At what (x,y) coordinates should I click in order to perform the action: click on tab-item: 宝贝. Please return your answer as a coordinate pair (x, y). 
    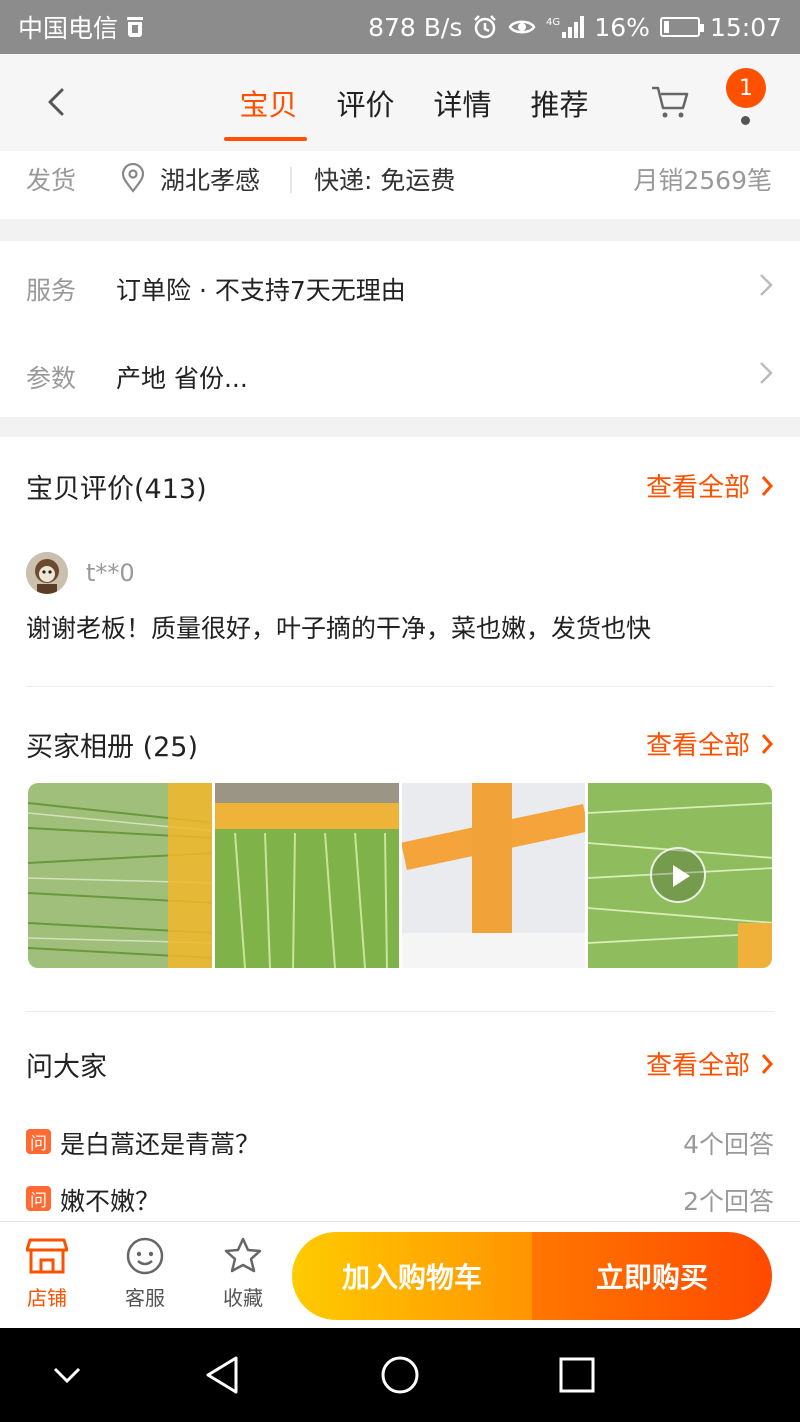
    Looking at the image, I should click on (268, 102).